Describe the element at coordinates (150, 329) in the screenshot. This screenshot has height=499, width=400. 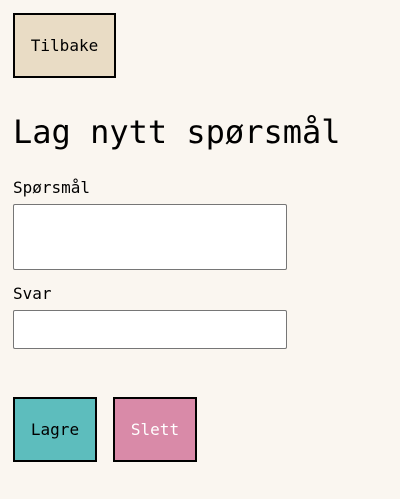
I see `answer-input` at that location.